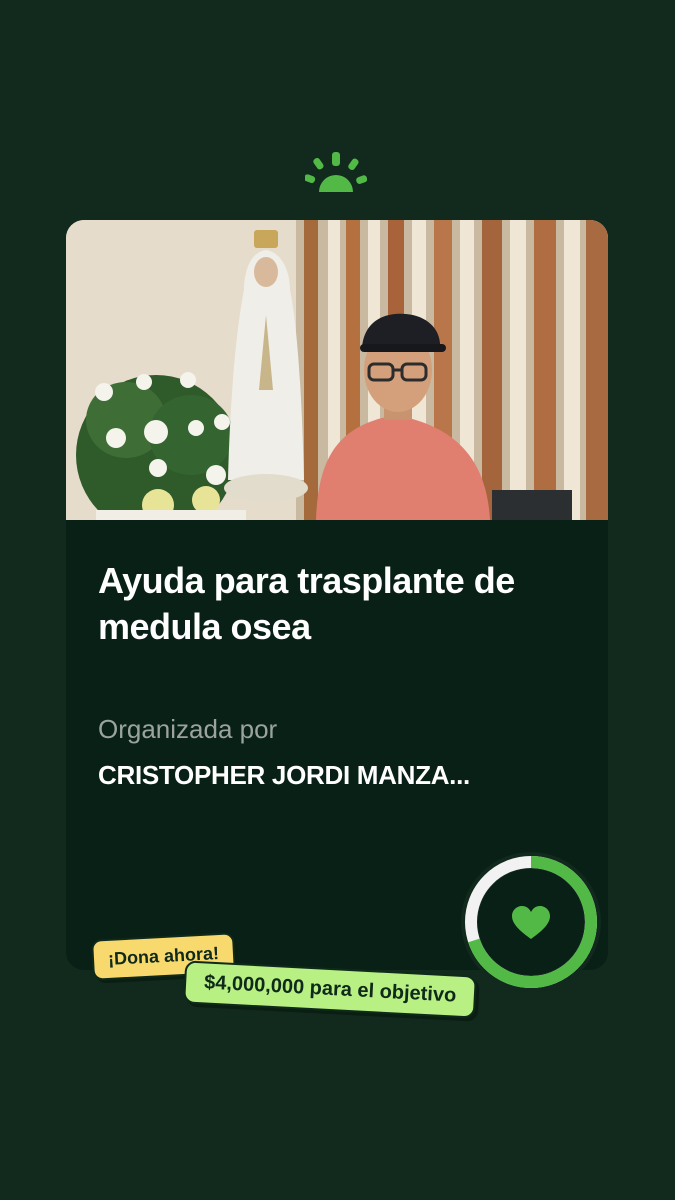  Describe the element at coordinates (343, 604) in the screenshot. I see `campaign-title: Ayuda para trasplante de medula osea` at that location.